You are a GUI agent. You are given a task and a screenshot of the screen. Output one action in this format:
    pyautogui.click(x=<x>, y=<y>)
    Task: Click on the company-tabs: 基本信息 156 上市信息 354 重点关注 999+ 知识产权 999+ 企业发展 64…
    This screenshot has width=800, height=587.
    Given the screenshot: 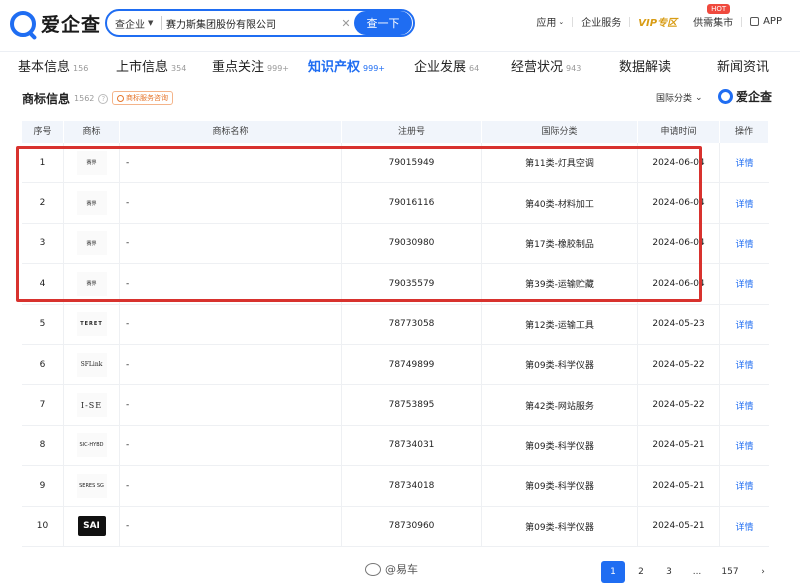 What is the action you would take?
    pyautogui.click(x=400, y=69)
    